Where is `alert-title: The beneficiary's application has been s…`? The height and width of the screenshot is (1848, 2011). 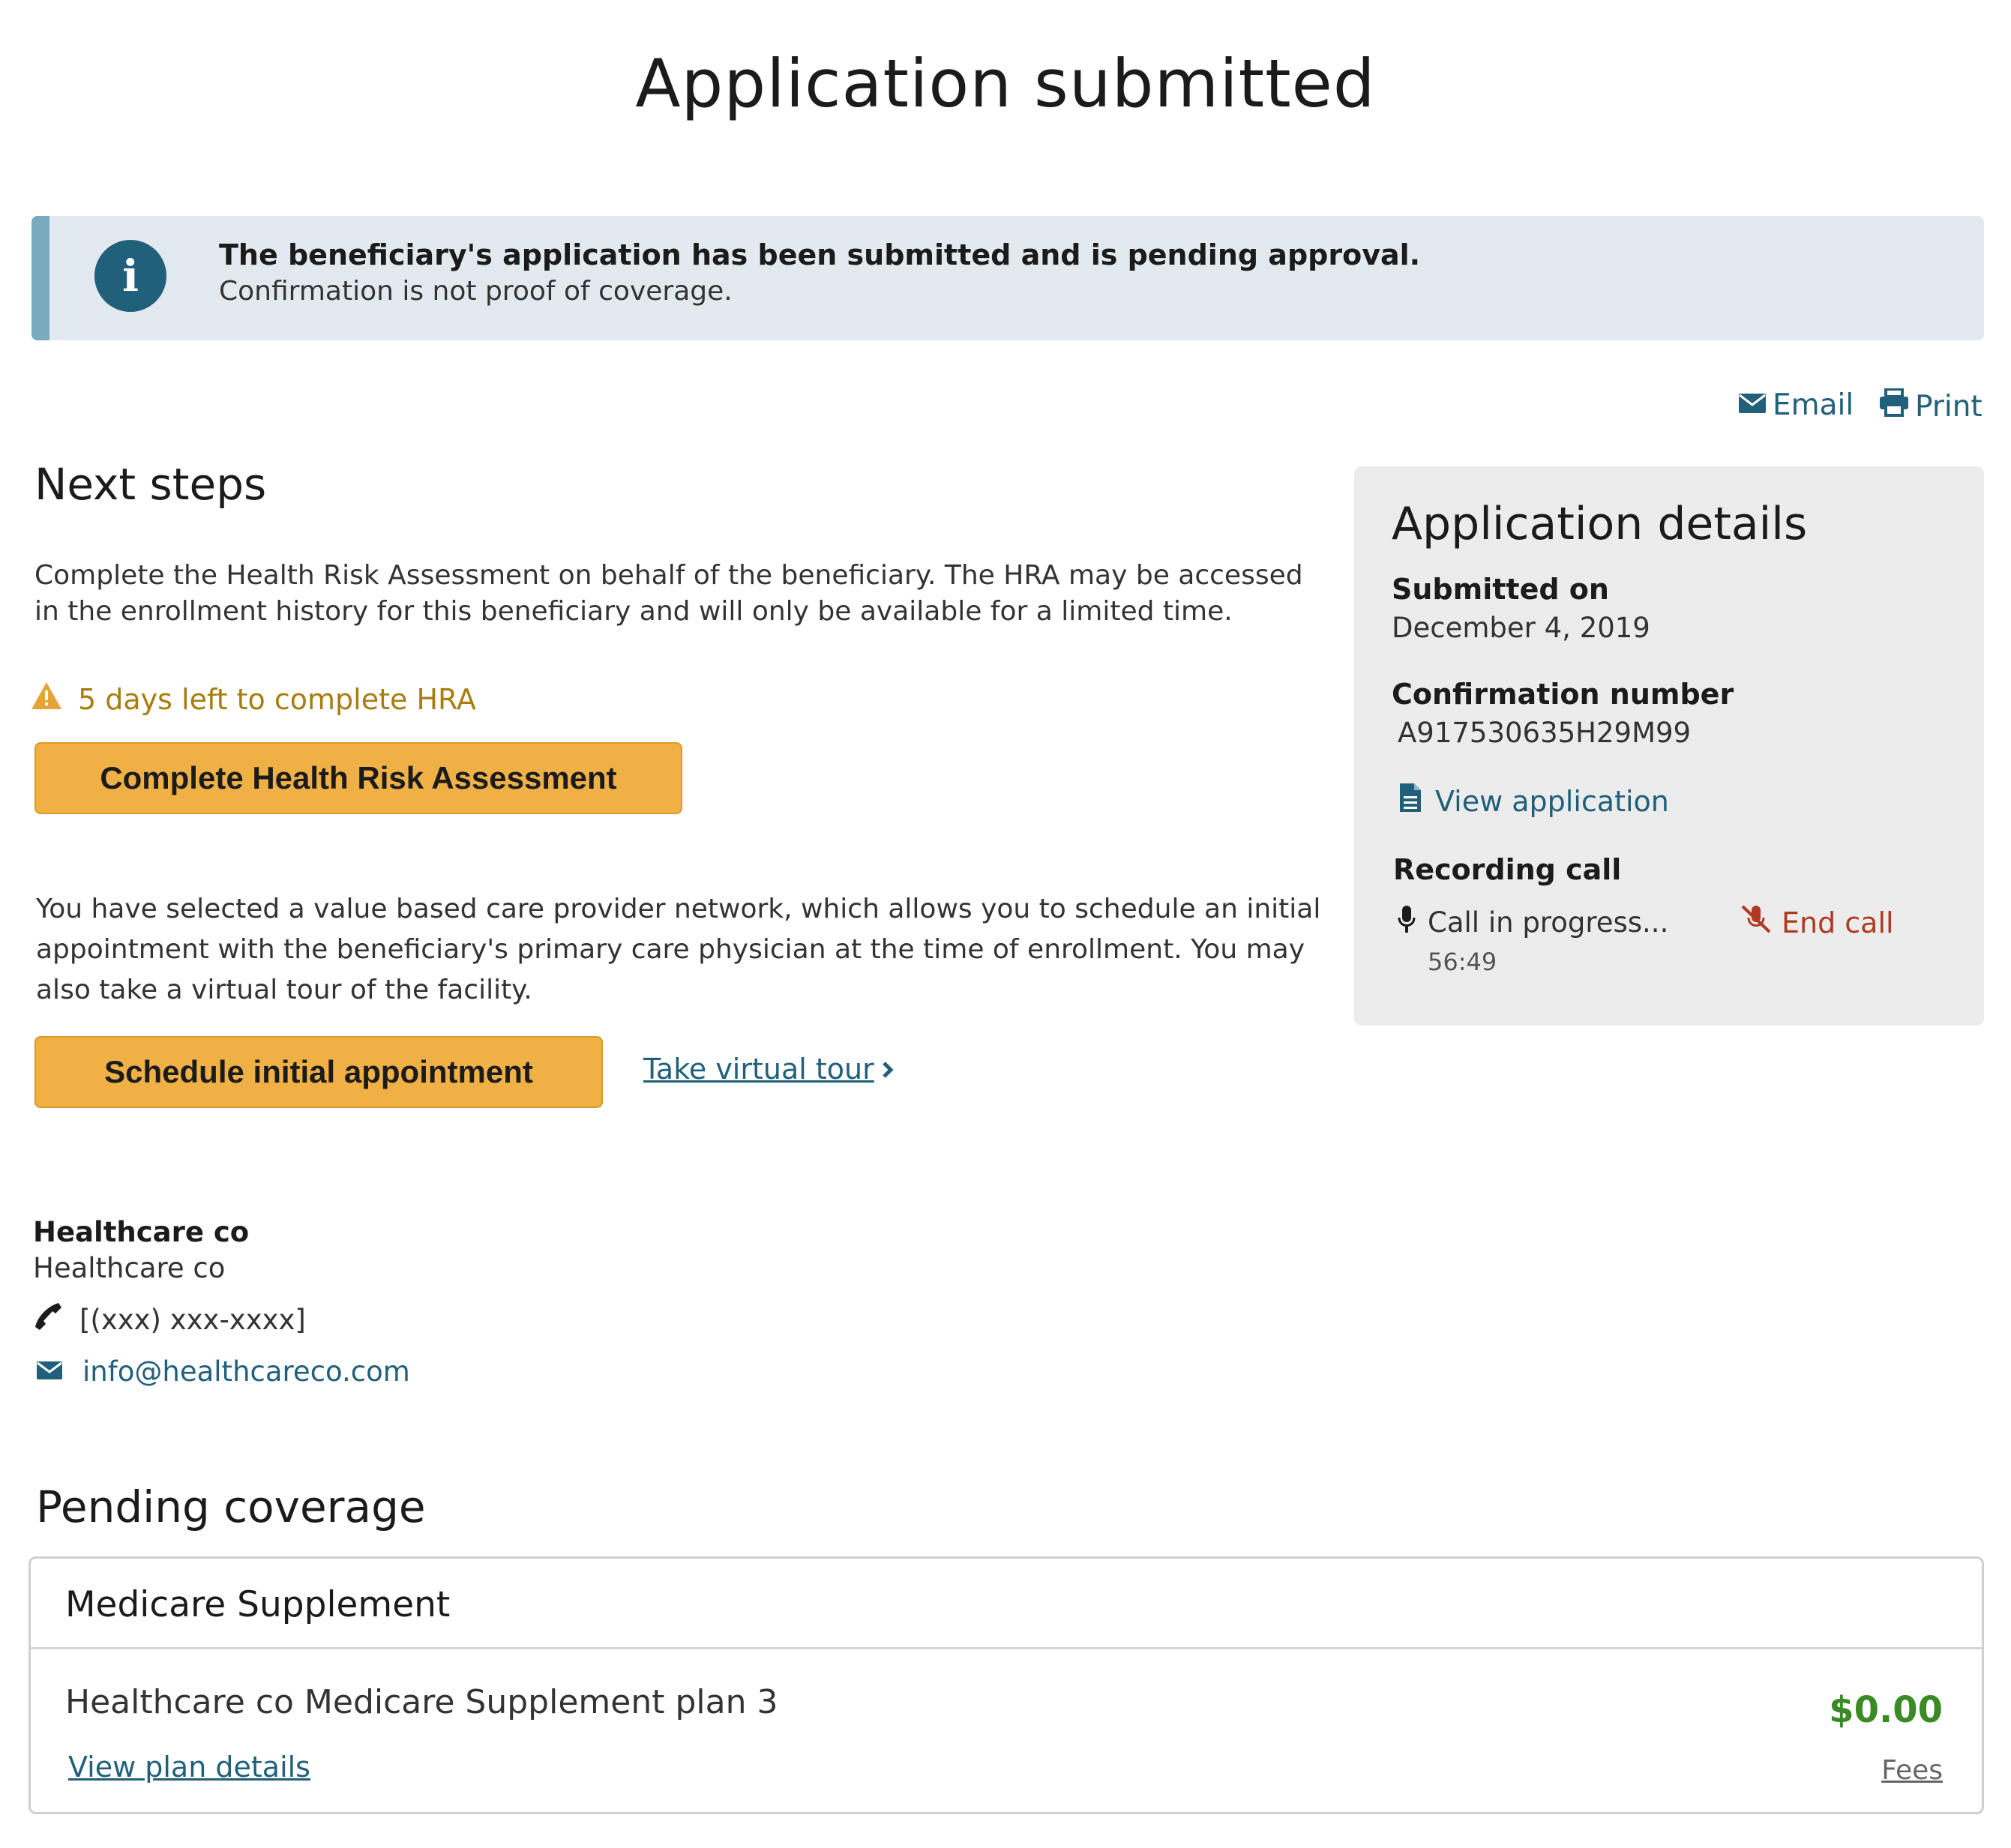
alert-title: The beneficiary's application has been s… is located at coordinates (820, 254).